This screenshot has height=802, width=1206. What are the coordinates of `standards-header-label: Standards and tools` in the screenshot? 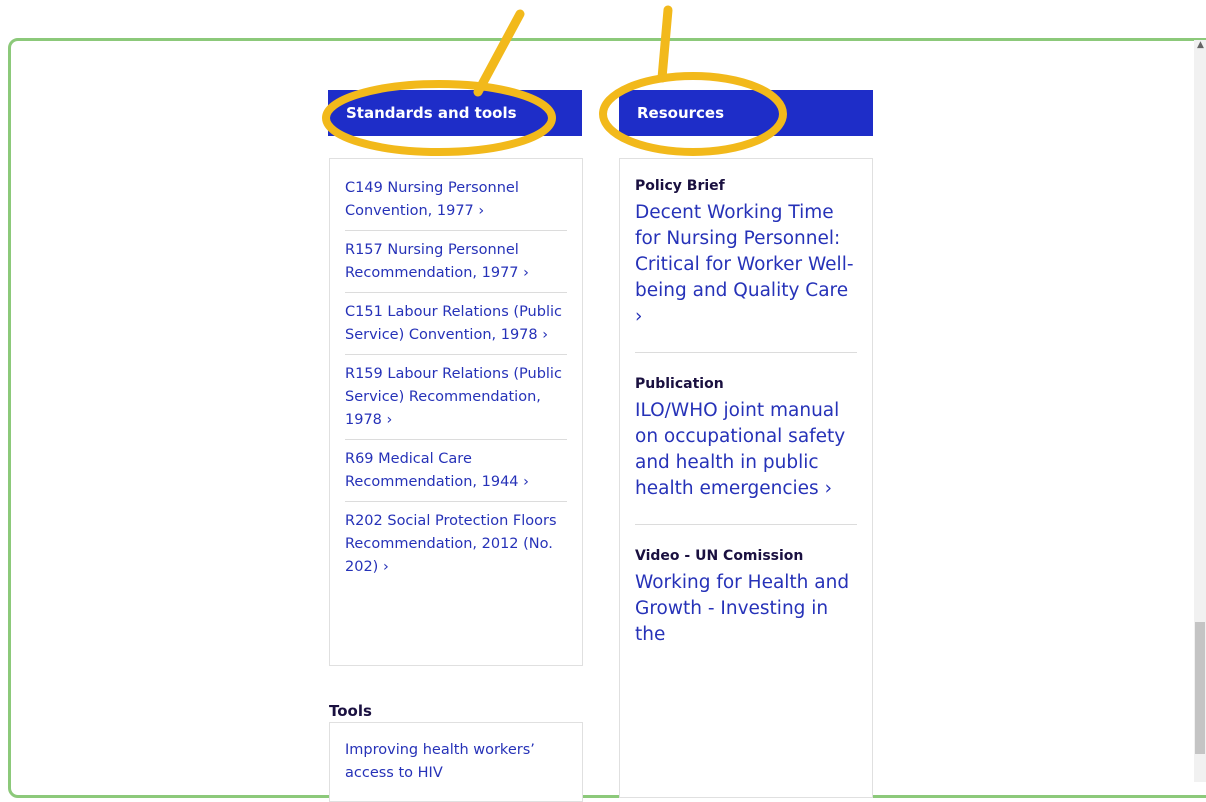 It's located at (431, 113).